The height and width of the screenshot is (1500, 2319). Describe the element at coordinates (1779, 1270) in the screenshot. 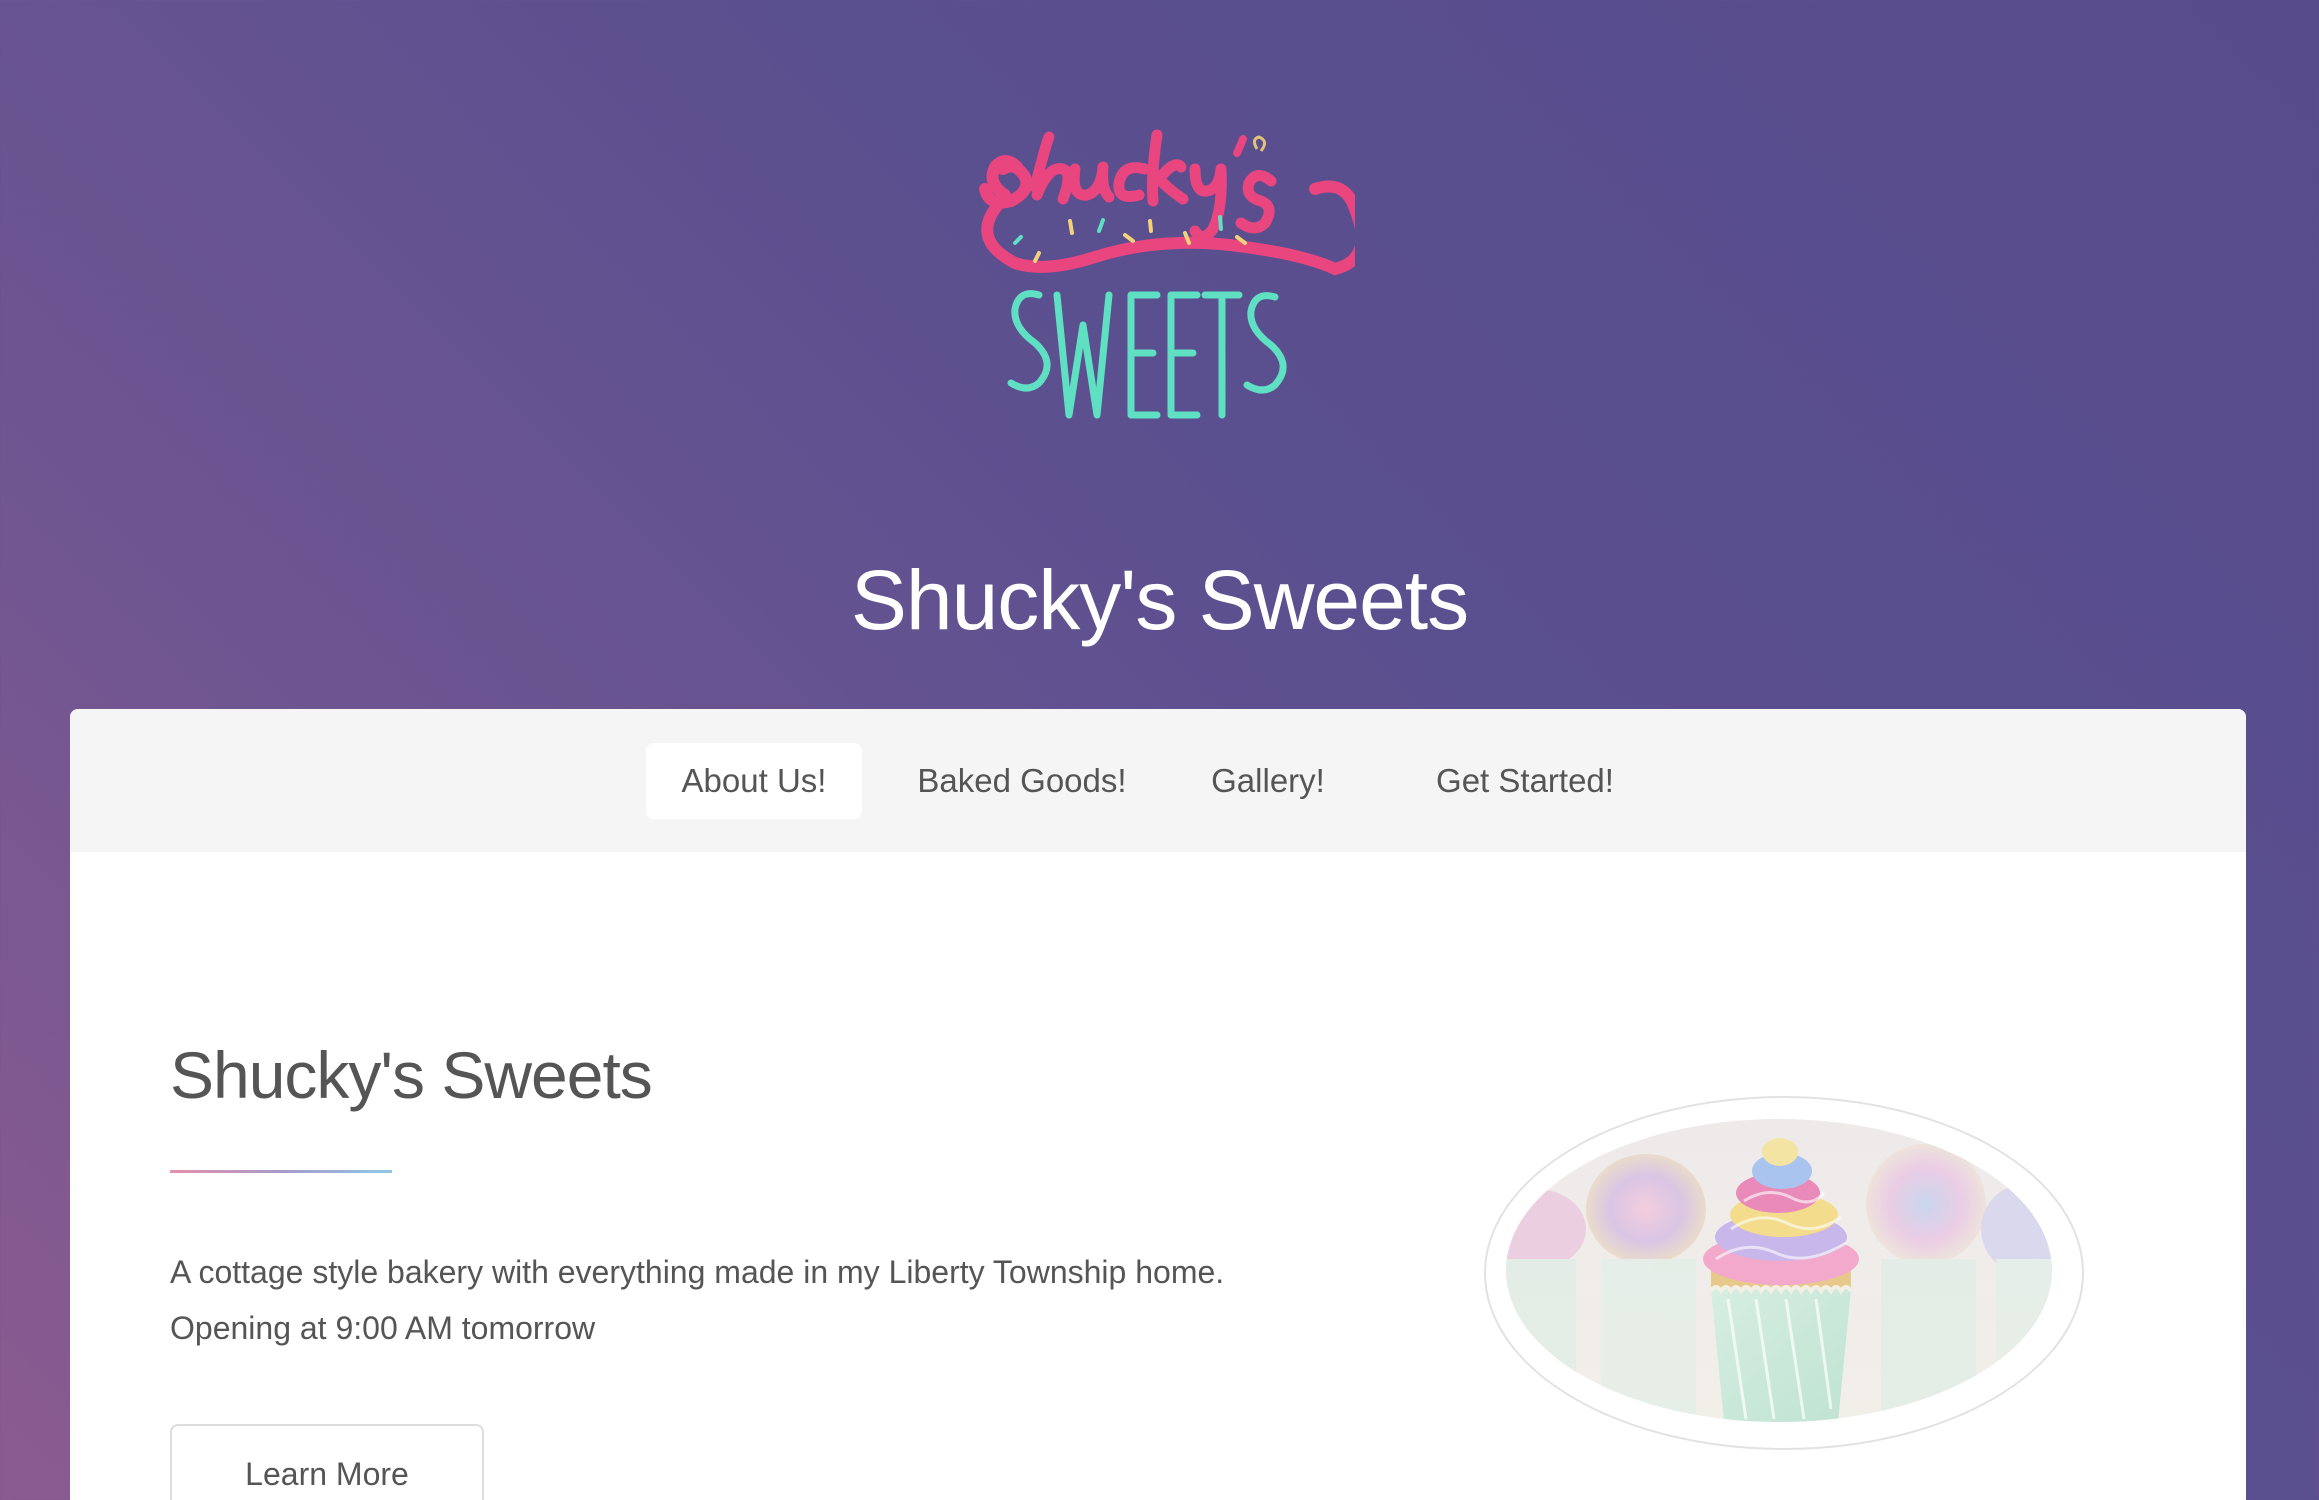

I see `cupcake-image` at that location.